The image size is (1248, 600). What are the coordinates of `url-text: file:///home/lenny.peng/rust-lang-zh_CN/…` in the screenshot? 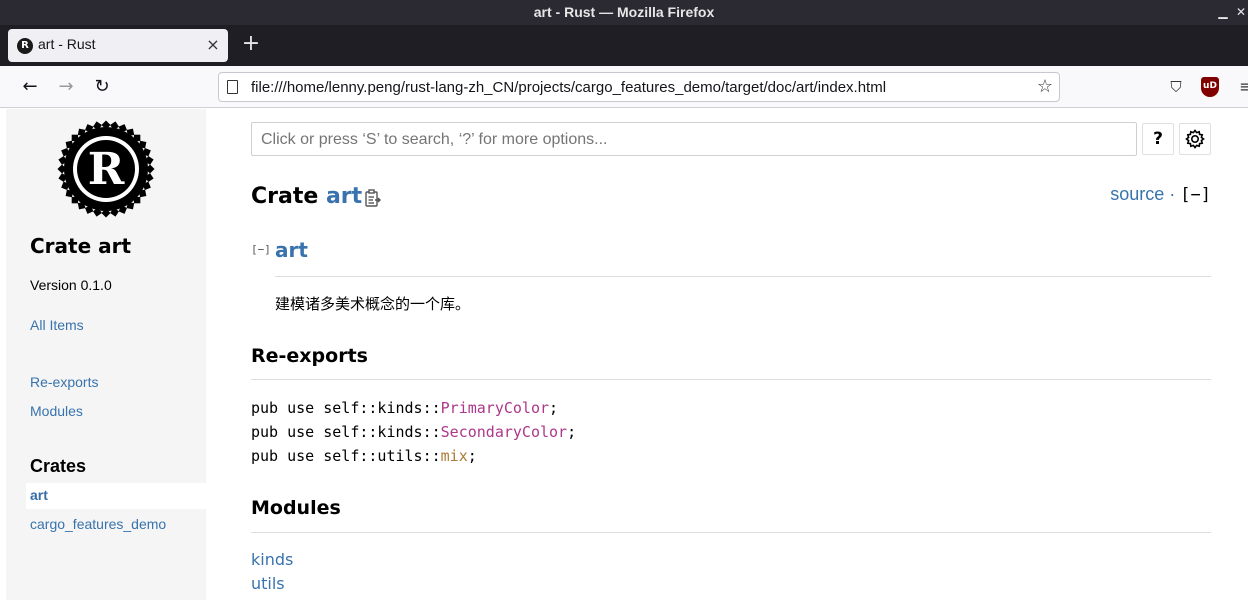 It's located at (568, 87).